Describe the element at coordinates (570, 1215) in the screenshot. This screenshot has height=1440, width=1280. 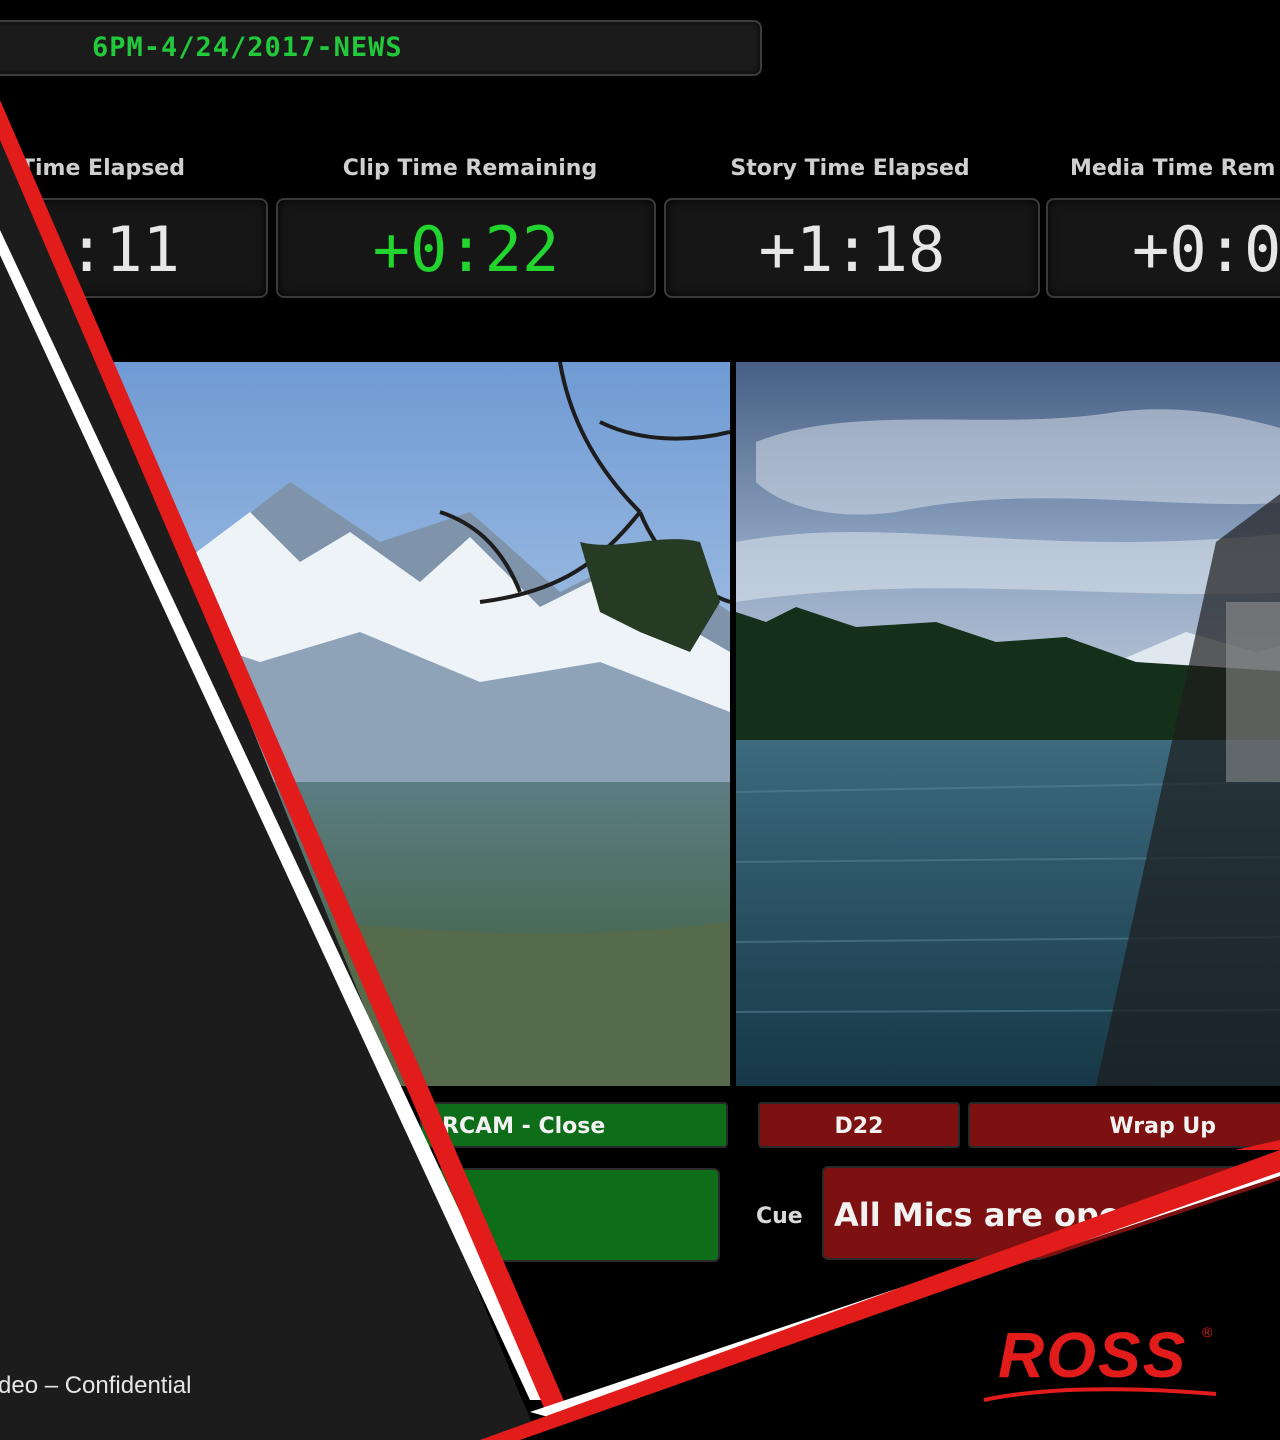
I see `program-status-box` at that location.